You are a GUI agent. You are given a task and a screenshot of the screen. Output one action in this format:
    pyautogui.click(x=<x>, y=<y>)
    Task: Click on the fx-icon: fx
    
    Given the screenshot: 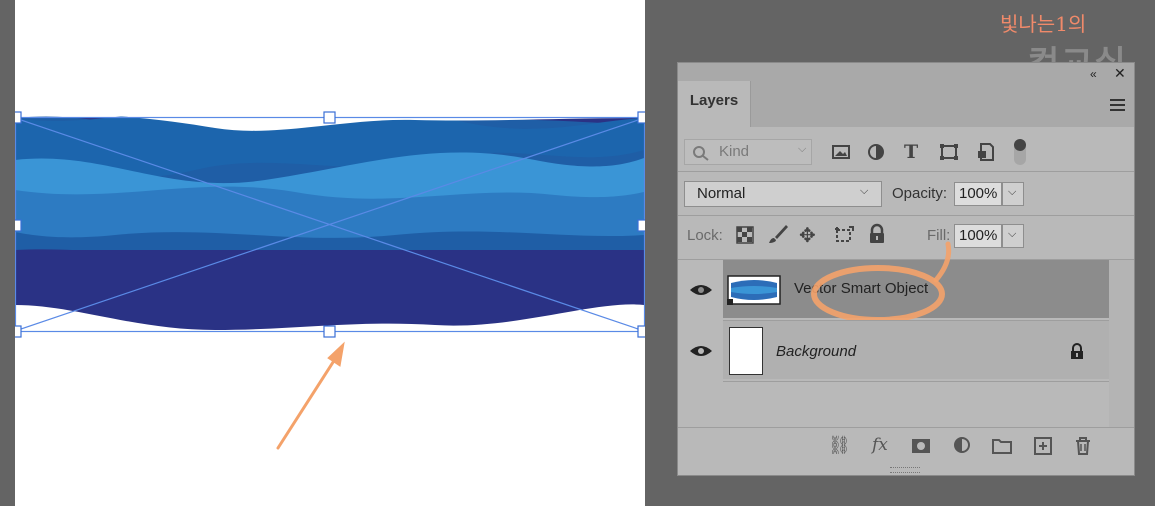 What is the action you would take?
    pyautogui.click(x=883, y=446)
    